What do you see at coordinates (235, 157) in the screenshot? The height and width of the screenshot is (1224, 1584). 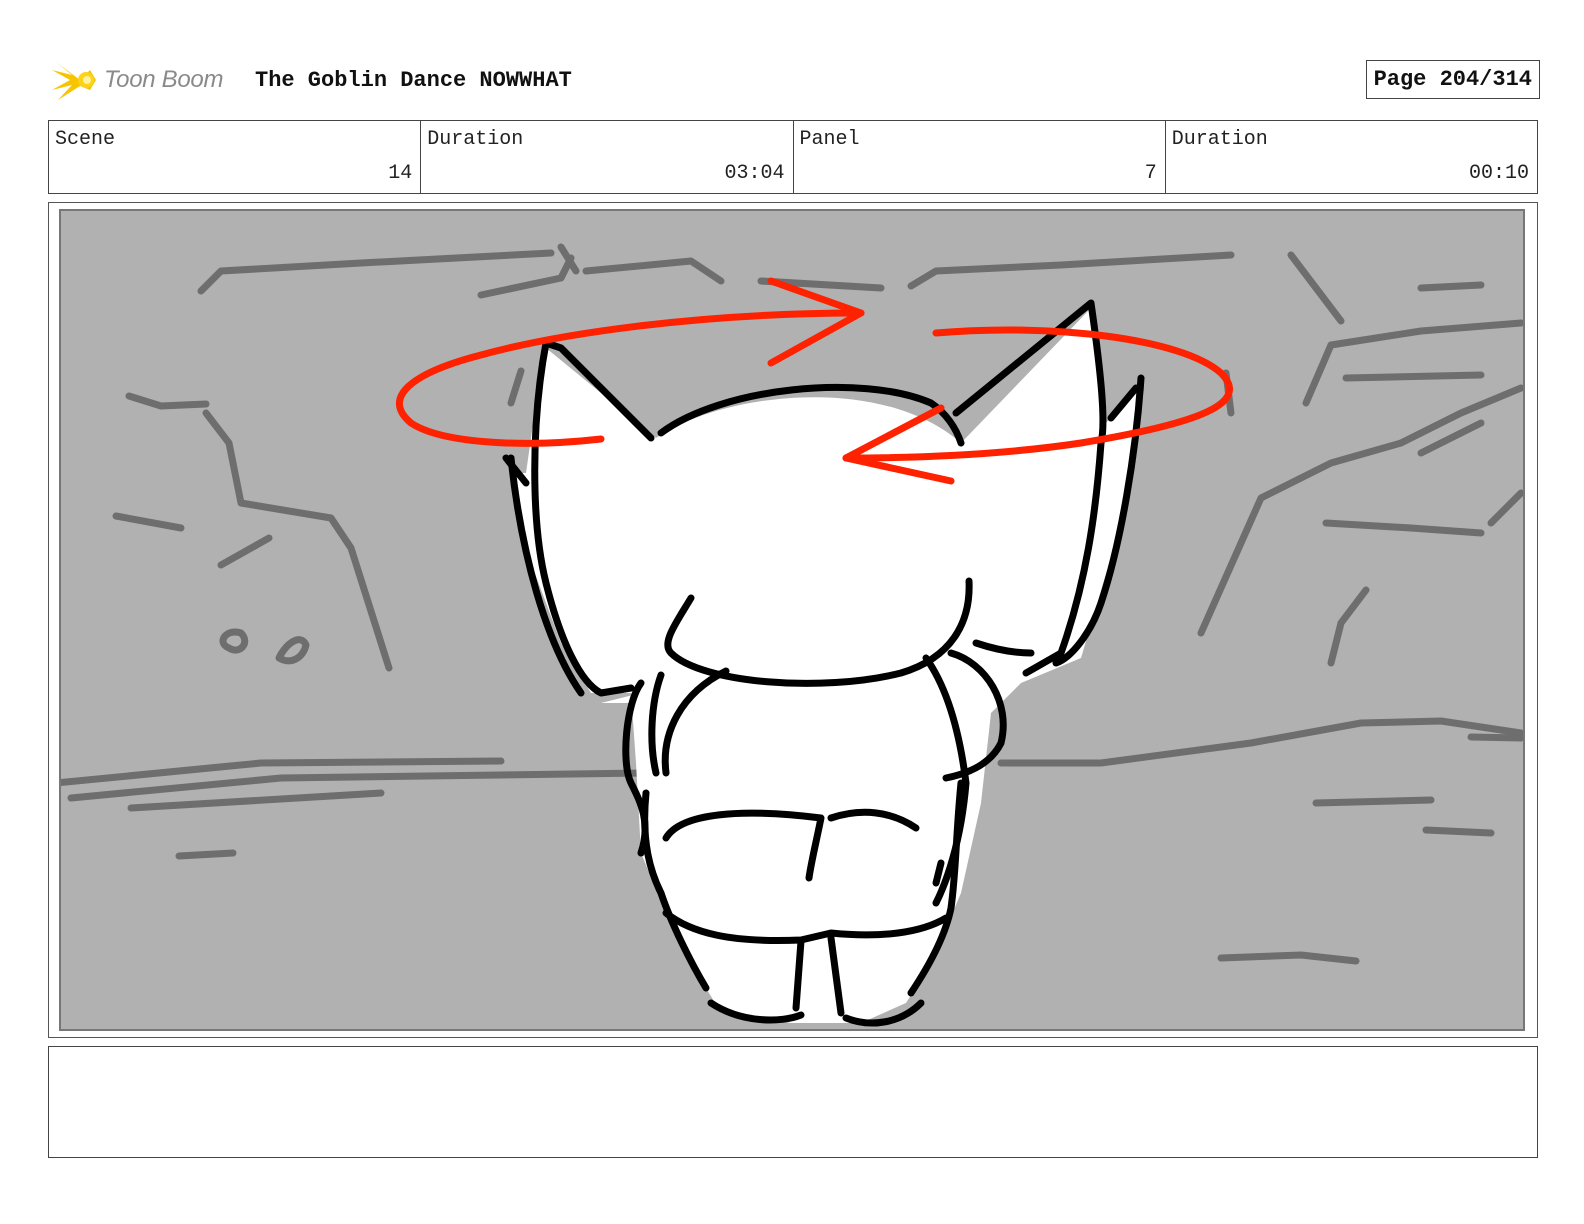 I see `scene-cell: Scene 14` at bounding box center [235, 157].